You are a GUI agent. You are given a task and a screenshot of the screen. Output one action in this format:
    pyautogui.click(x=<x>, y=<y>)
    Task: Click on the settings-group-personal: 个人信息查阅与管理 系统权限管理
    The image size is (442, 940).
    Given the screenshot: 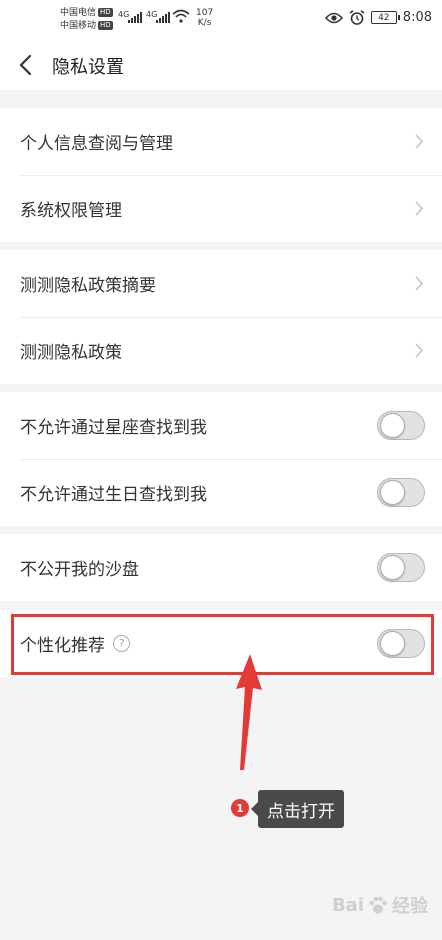 What is the action you would take?
    pyautogui.click(x=221, y=175)
    